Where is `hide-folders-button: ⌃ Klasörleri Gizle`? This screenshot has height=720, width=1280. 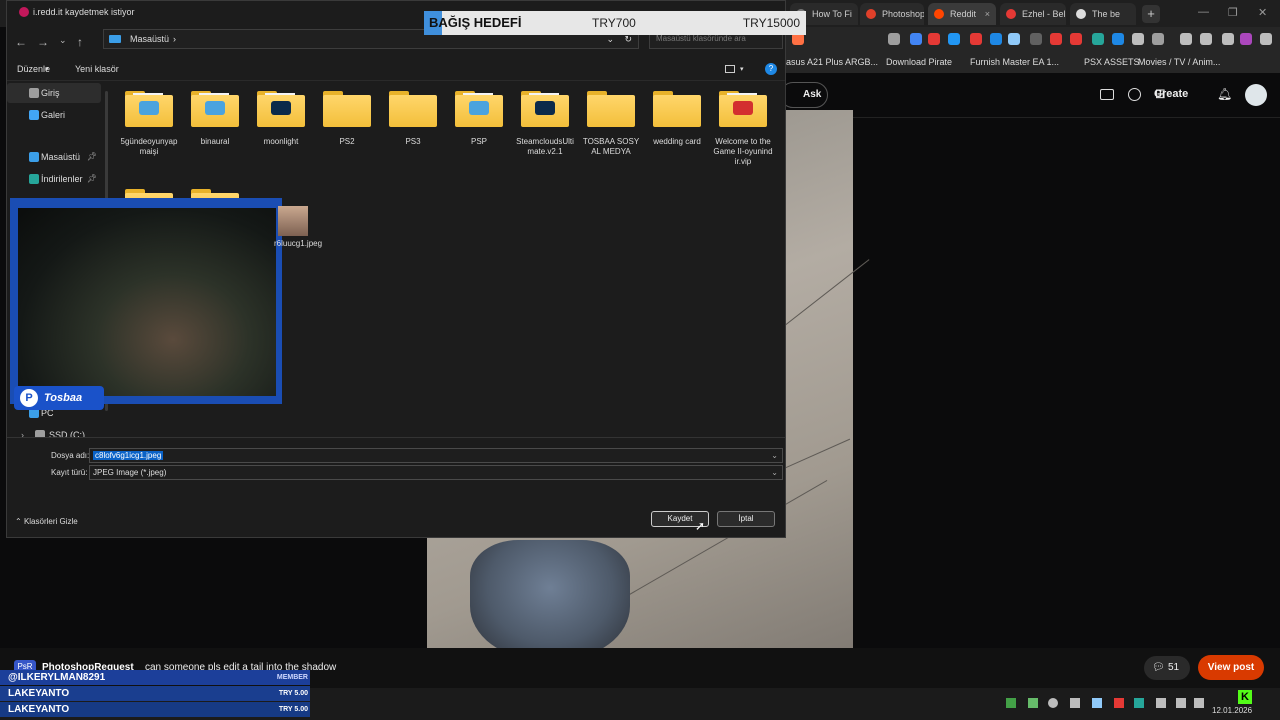 hide-folders-button: ⌃ Klasörleri Gizle is located at coordinates (46, 521).